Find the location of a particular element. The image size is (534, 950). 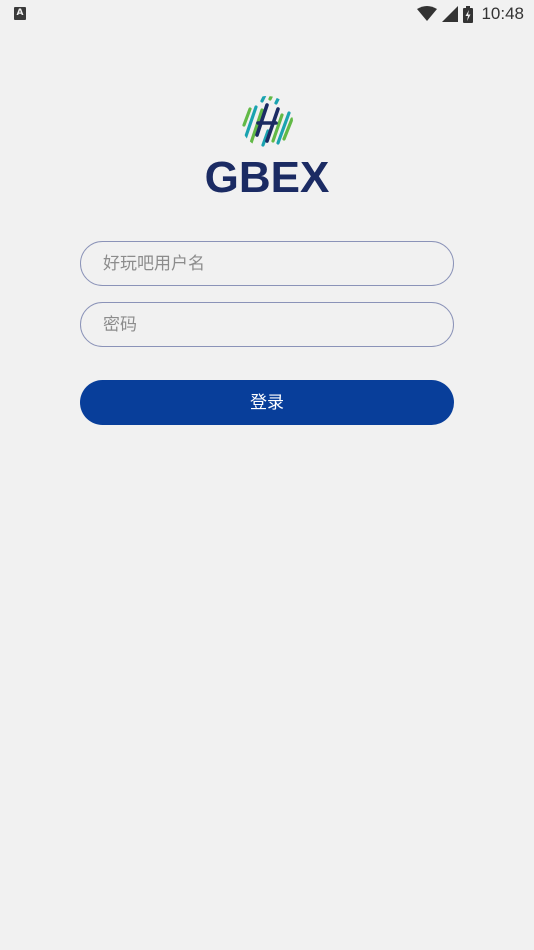

password-input is located at coordinates (267, 324).